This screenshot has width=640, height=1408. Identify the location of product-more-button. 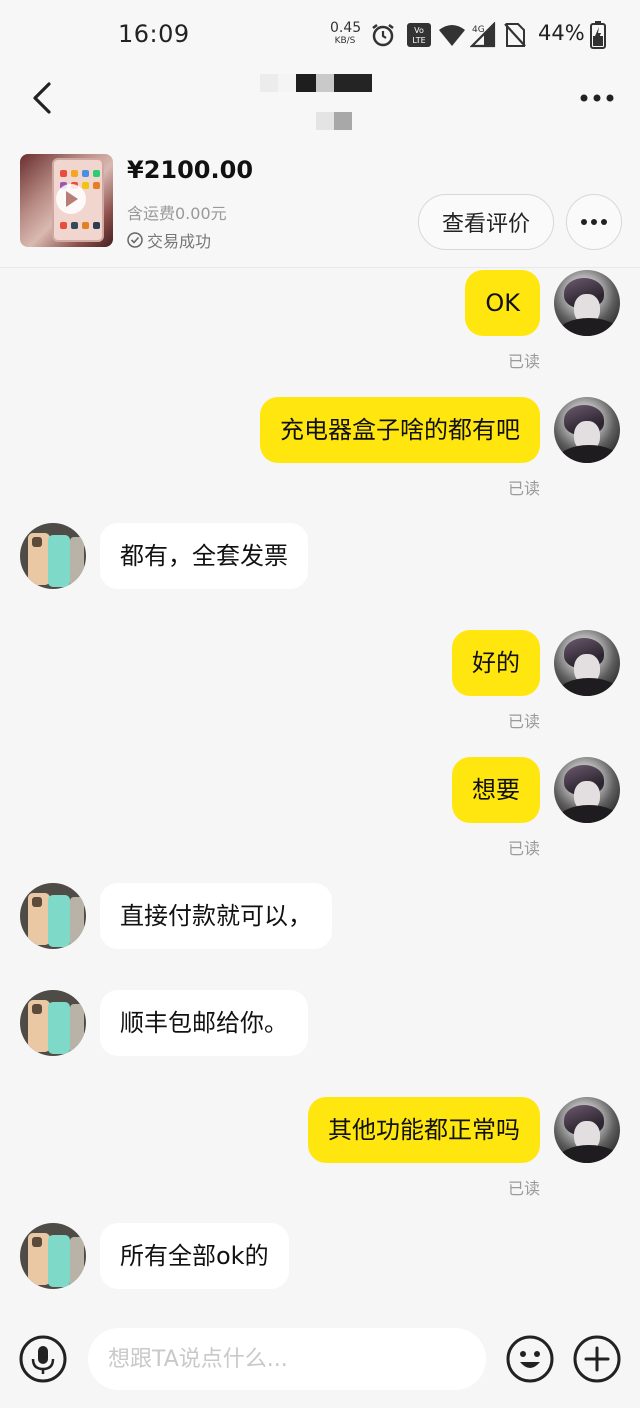
(594, 222).